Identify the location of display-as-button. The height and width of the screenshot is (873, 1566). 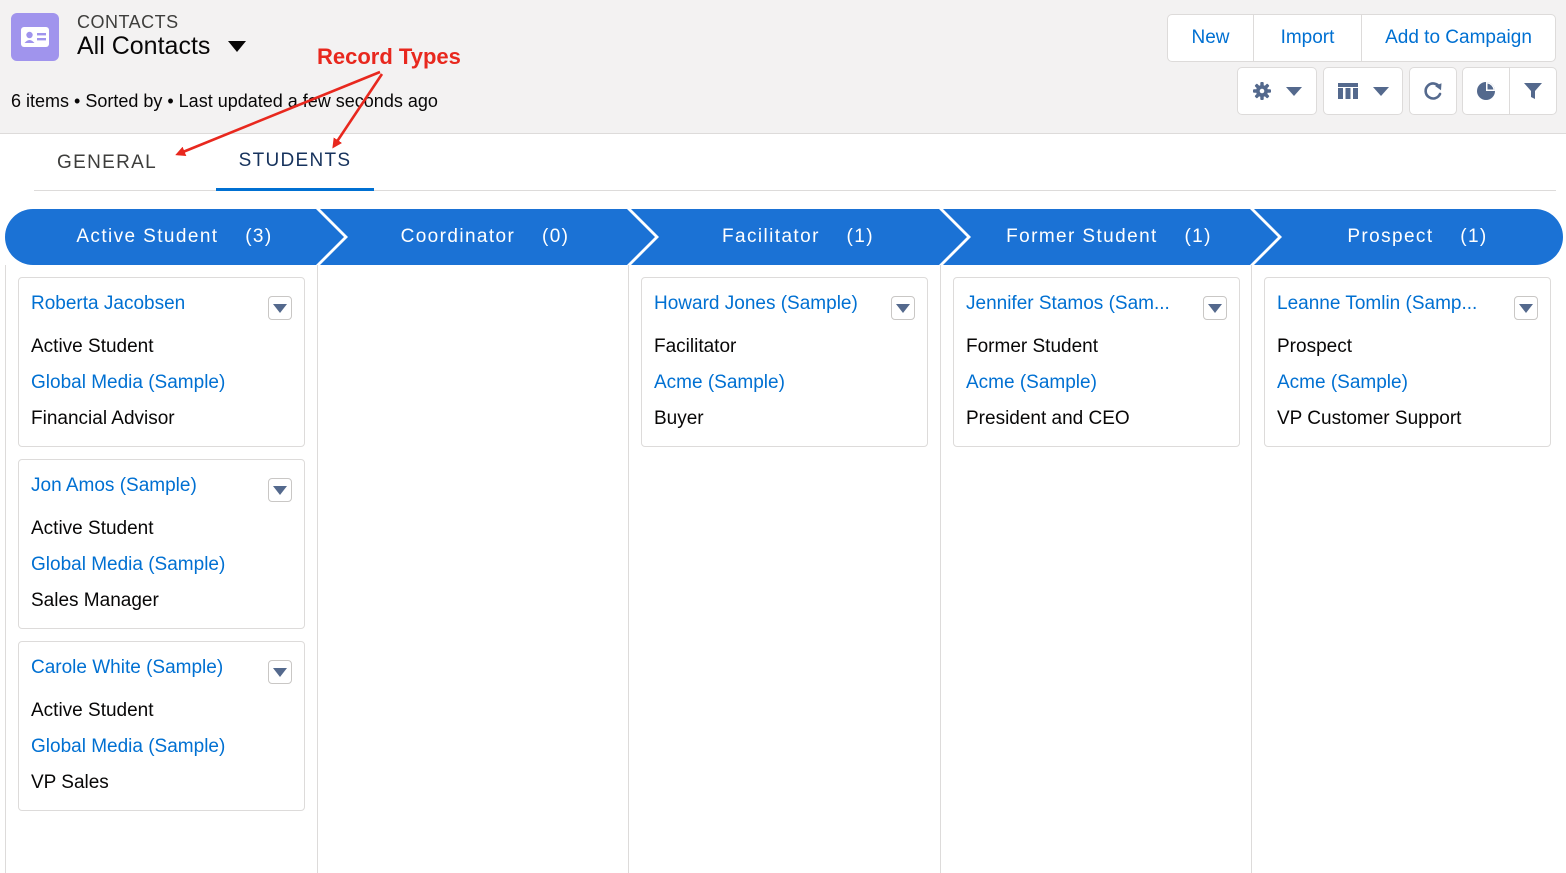
(1363, 91).